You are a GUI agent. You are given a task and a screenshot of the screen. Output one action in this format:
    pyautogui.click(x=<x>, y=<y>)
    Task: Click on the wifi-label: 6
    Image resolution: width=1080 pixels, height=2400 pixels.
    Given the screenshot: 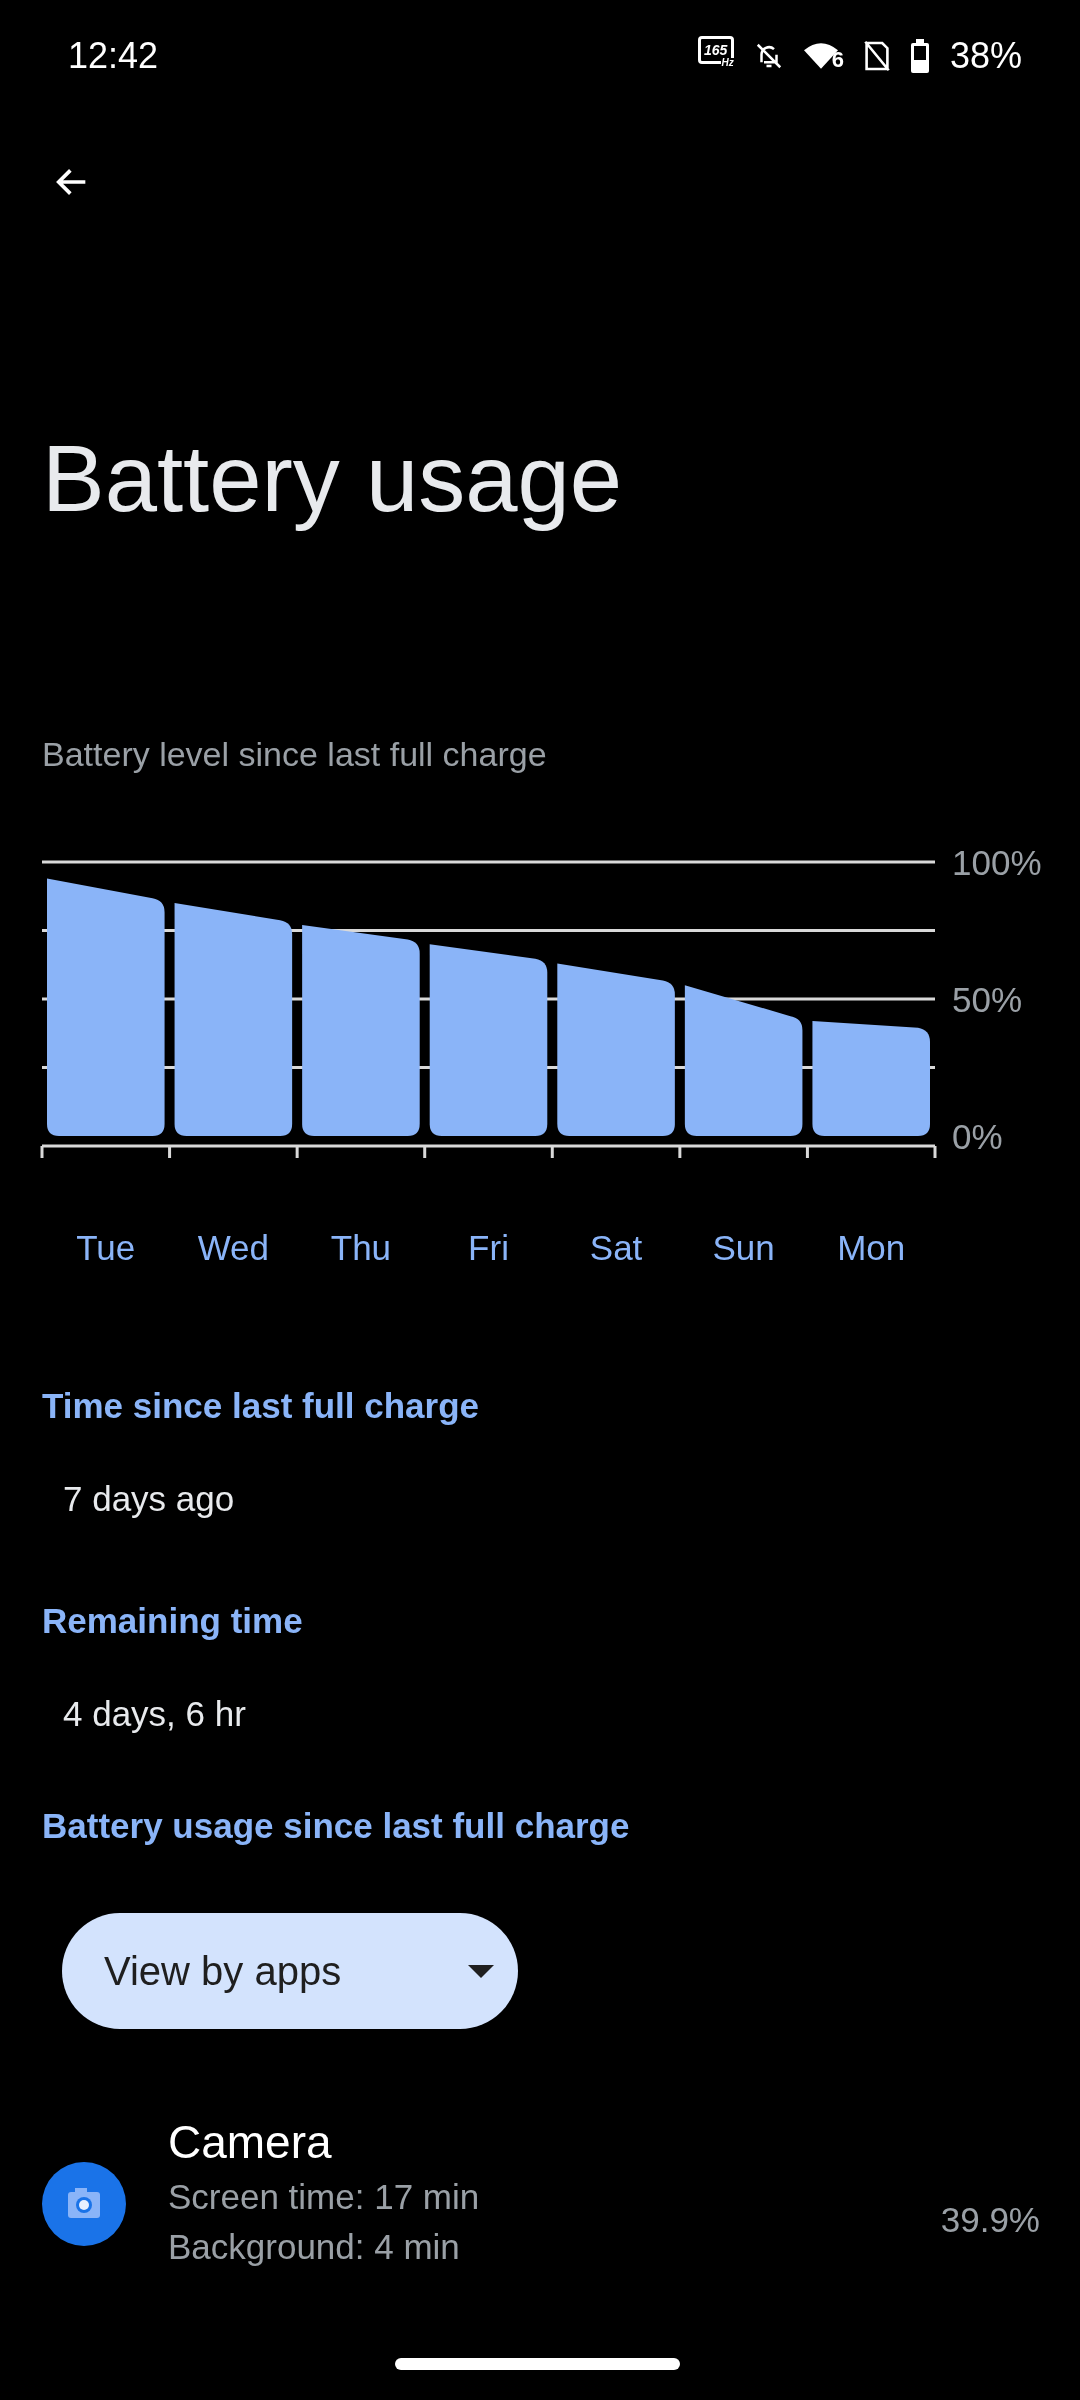 What is the action you would take?
    pyautogui.click(x=837, y=60)
    